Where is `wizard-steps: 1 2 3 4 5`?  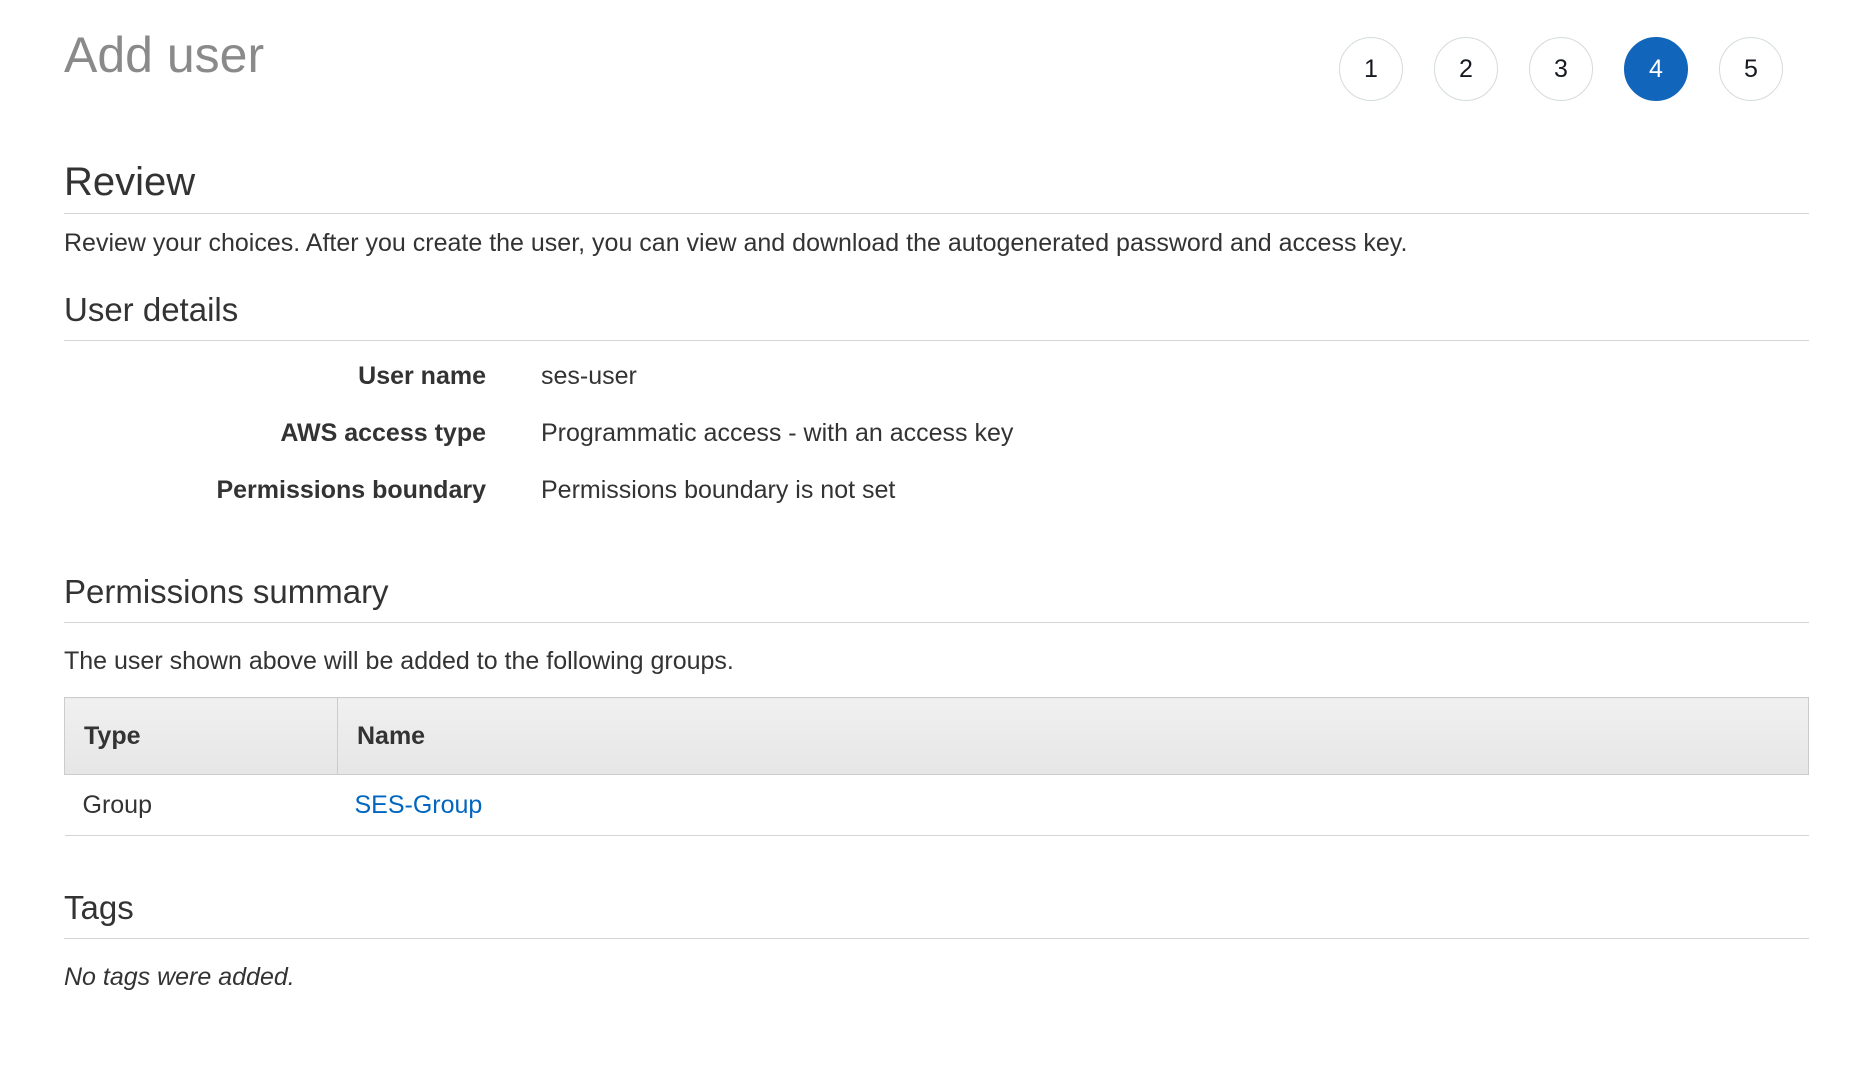
wizard-steps: 1 2 3 4 5 is located at coordinates (1561, 69).